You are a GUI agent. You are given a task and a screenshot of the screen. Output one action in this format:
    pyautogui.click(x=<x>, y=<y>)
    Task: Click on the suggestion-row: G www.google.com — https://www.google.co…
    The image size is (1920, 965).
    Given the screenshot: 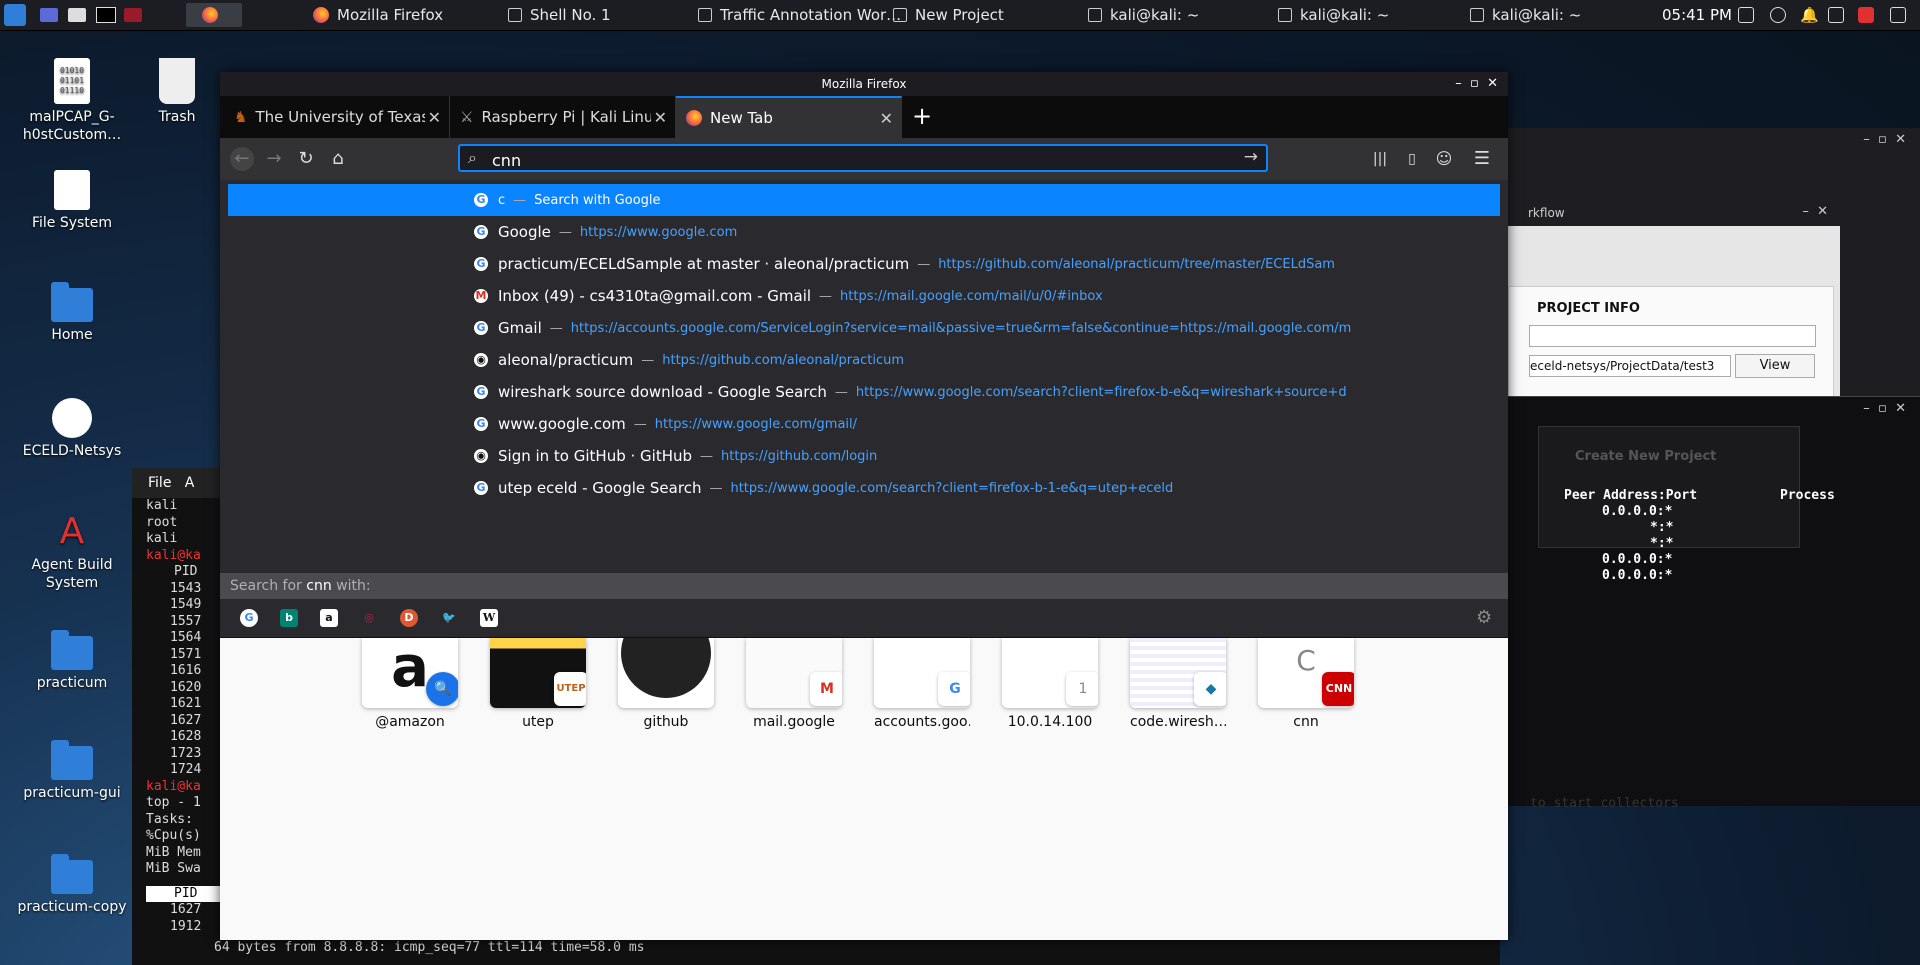 What is the action you would take?
    pyautogui.click(x=864, y=424)
    